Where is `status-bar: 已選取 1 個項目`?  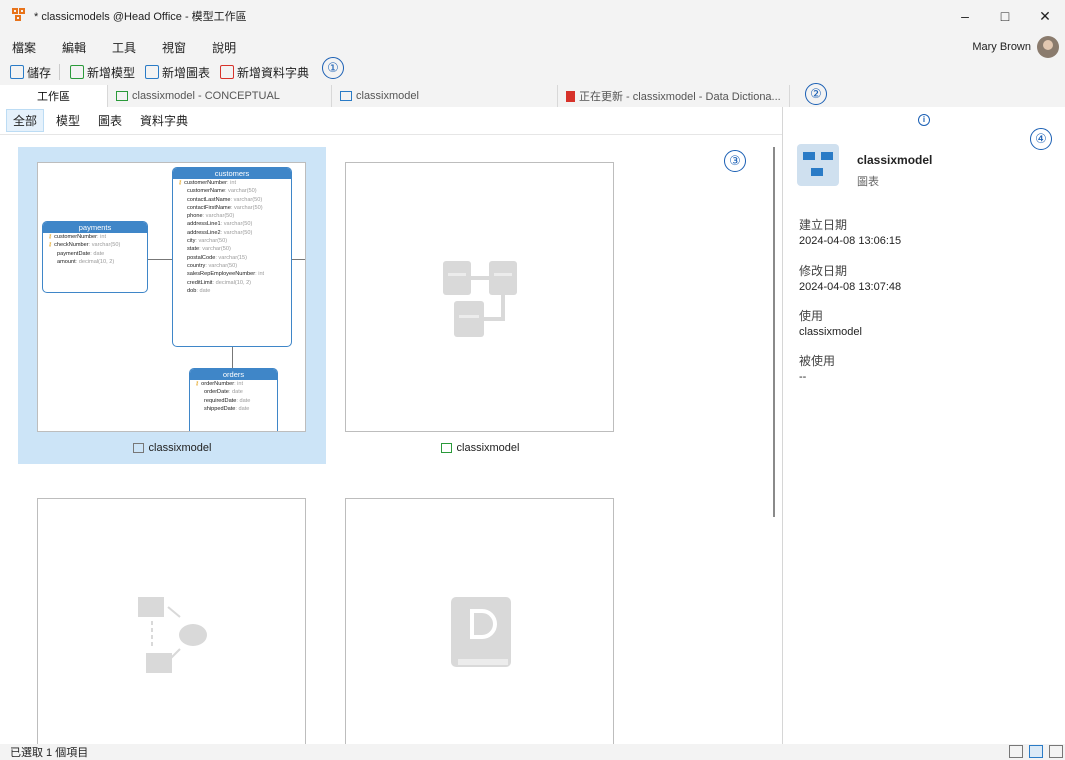
status-bar: 已選取 1 個項目 is located at coordinates (532, 752).